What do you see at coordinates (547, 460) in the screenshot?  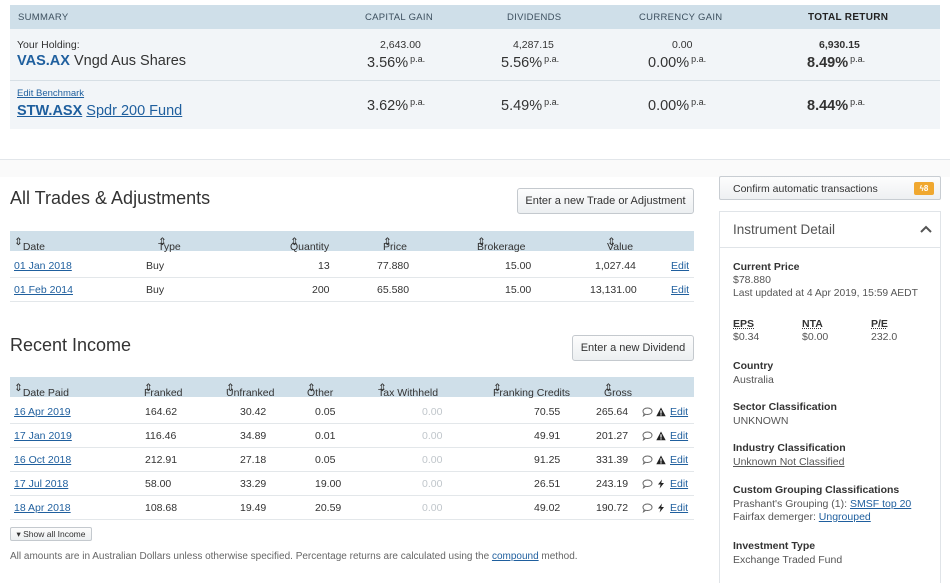 I see `income-franking-credits: 91.25` at bounding box center [547, 460].